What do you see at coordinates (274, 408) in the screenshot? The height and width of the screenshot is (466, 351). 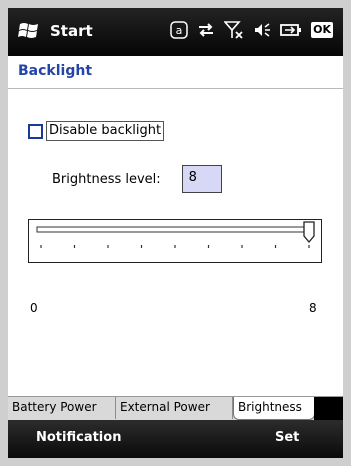 I see `tab-brightness: Brightness` at bounding box center [274, 408].